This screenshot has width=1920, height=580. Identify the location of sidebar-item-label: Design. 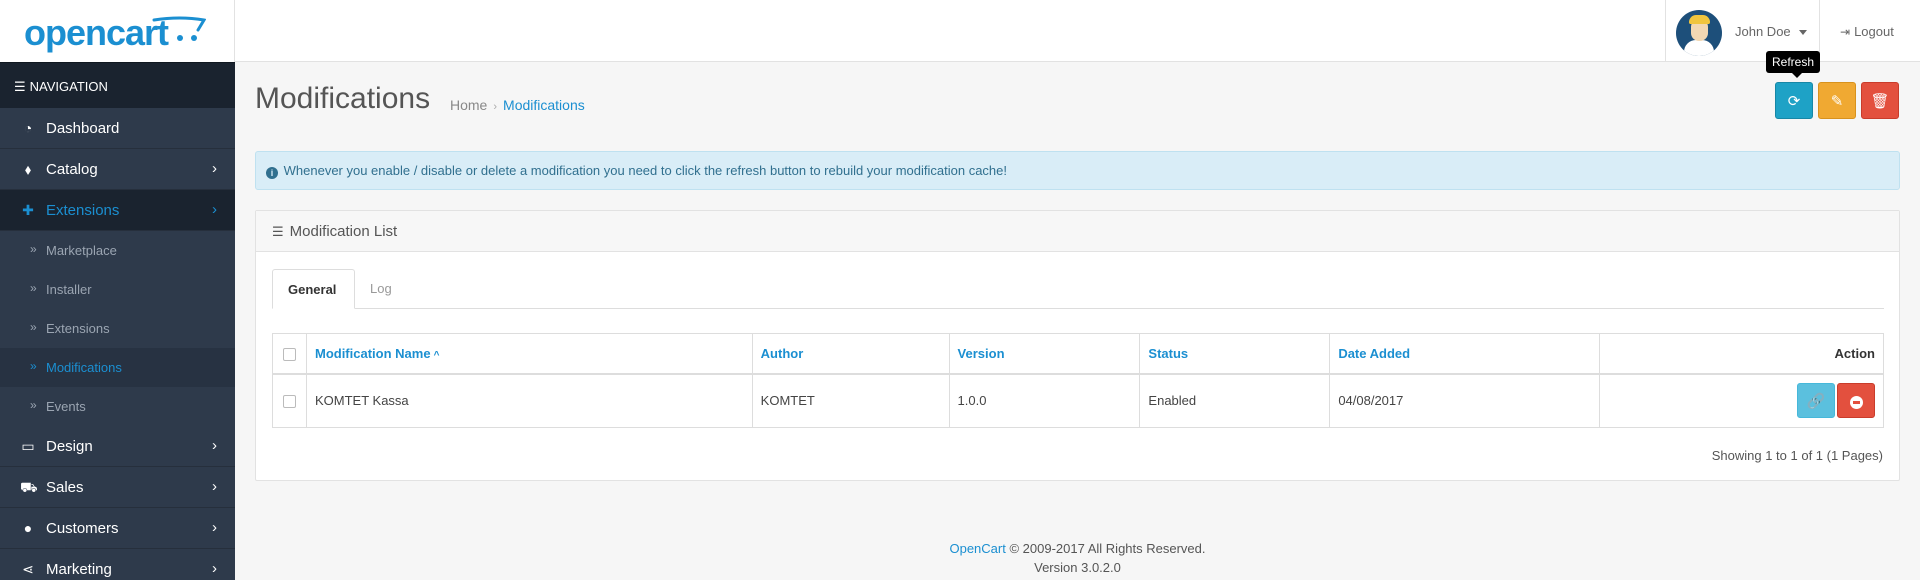
(69, 446).